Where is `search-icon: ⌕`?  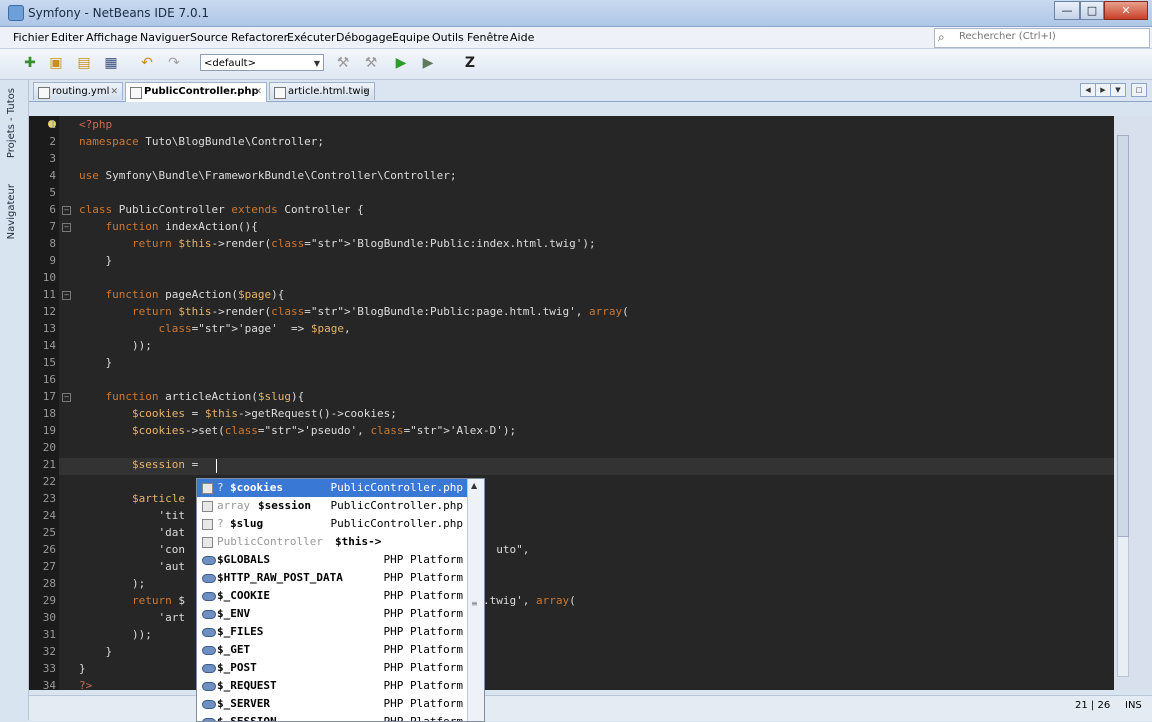 search-icon: ⌕ is located at coordinates (941, 37).